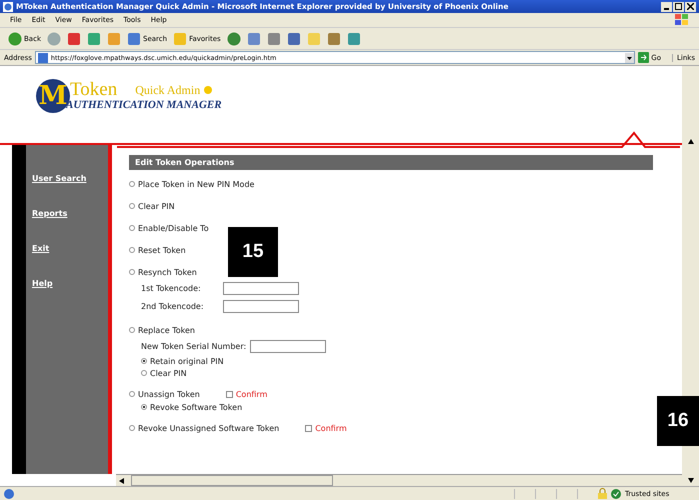 The height and width of the screenshot is (500, 699). What do you see at coordinates (616, 493) in the screenshot?
I see `check-icon` at bounding box center [616, 493].